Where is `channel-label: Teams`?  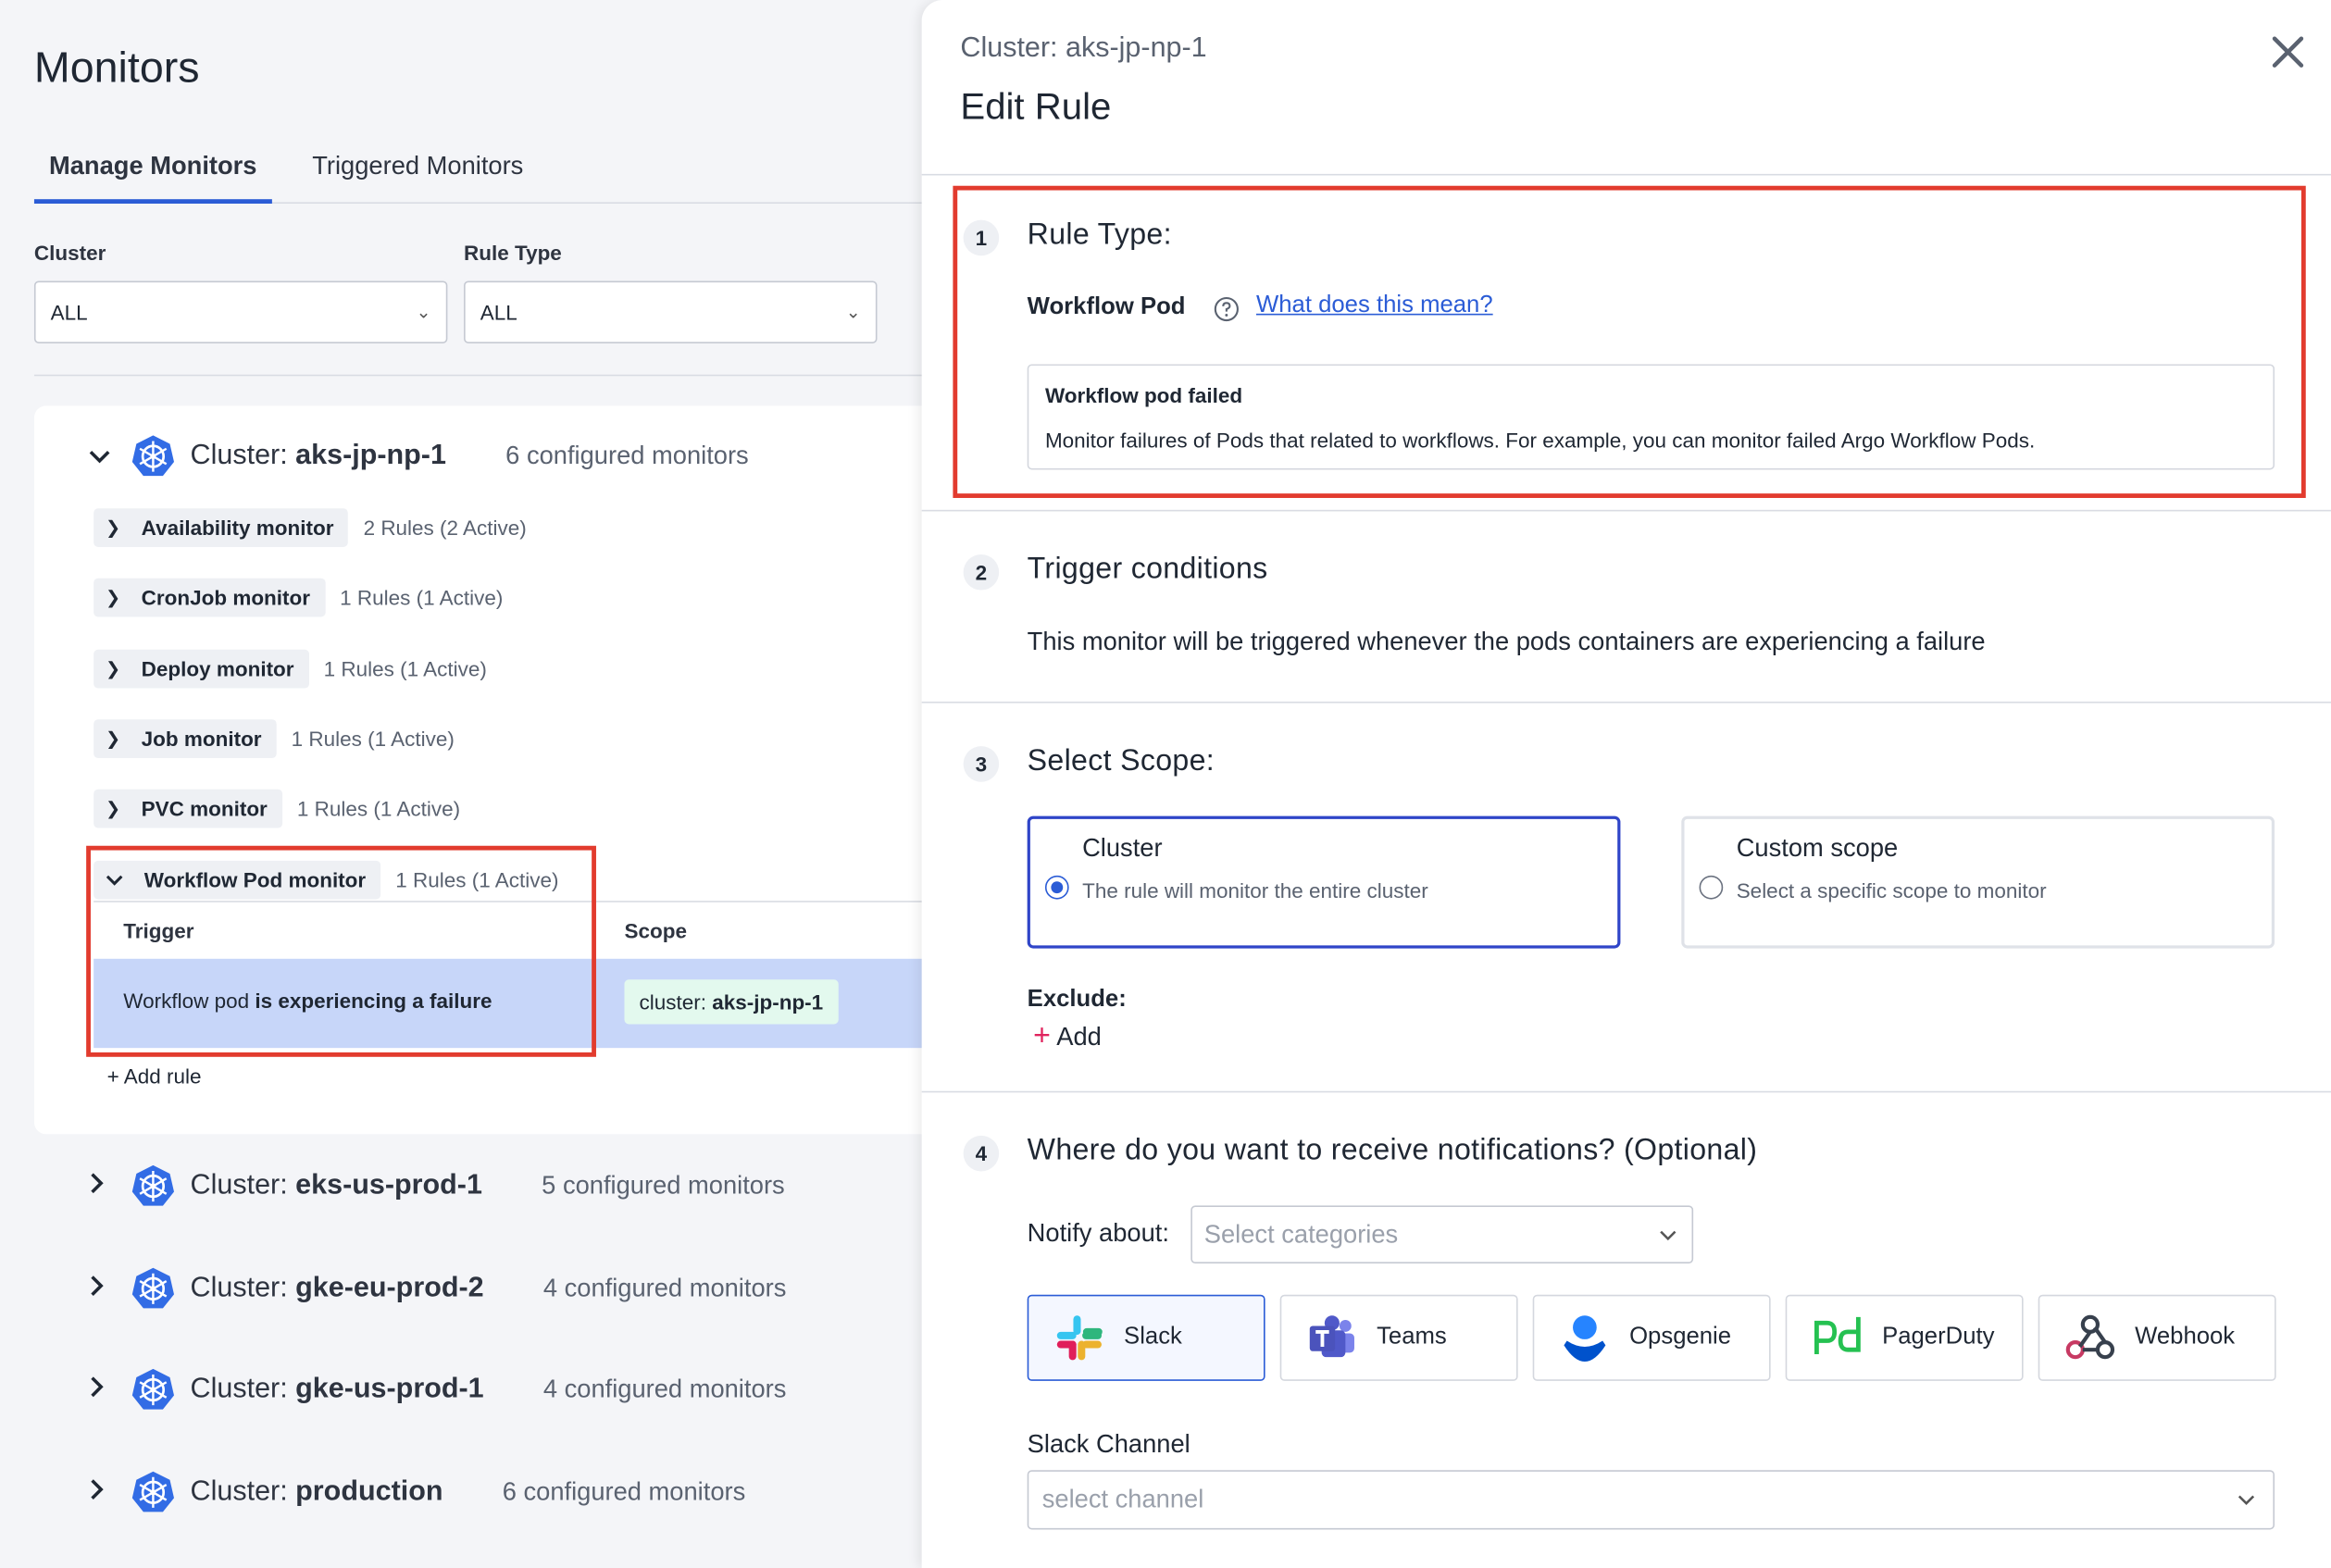
channel-label: Teams is located at coordinates (1412, 1337).